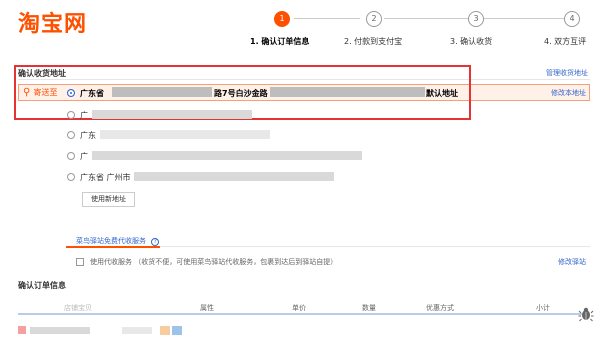 Image resolution: width=600 pixels, height=347 pixels. Describe the element at coordinates (369, 308) in the screenshot. I see `column-header-quantity: 数量` at that location.